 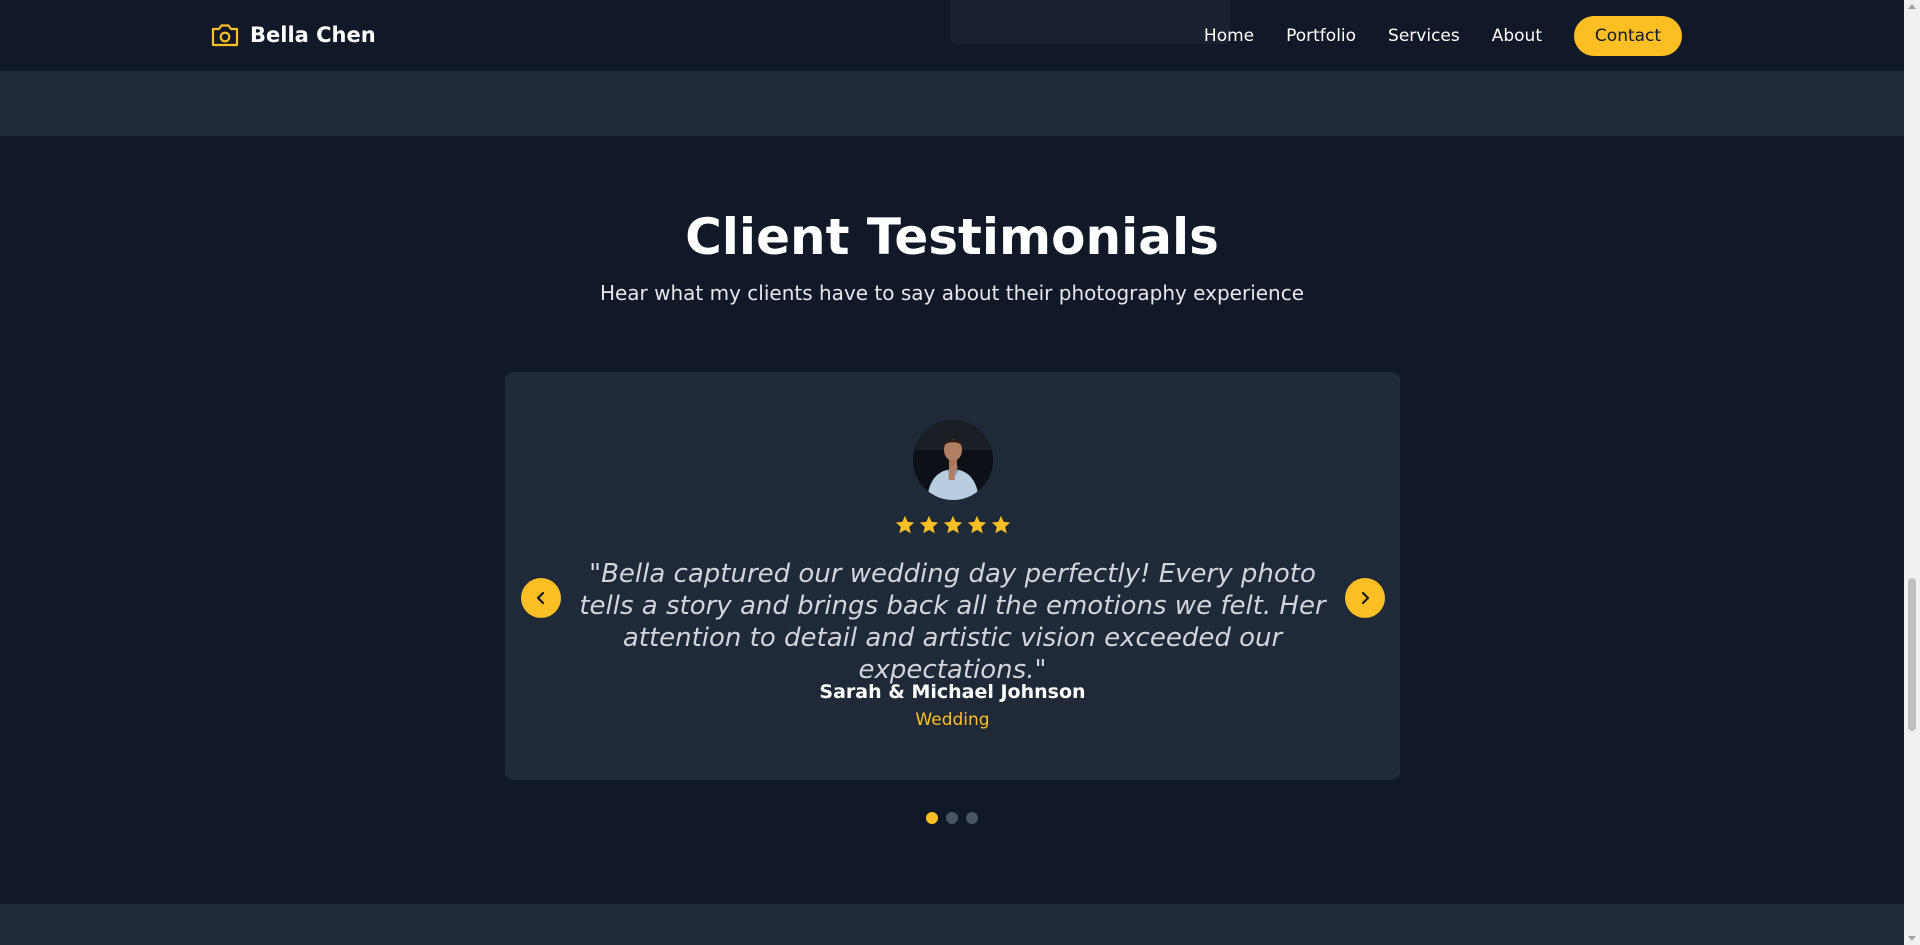 I want to click on scroll-down-icon, so click(x=1912, y=938).